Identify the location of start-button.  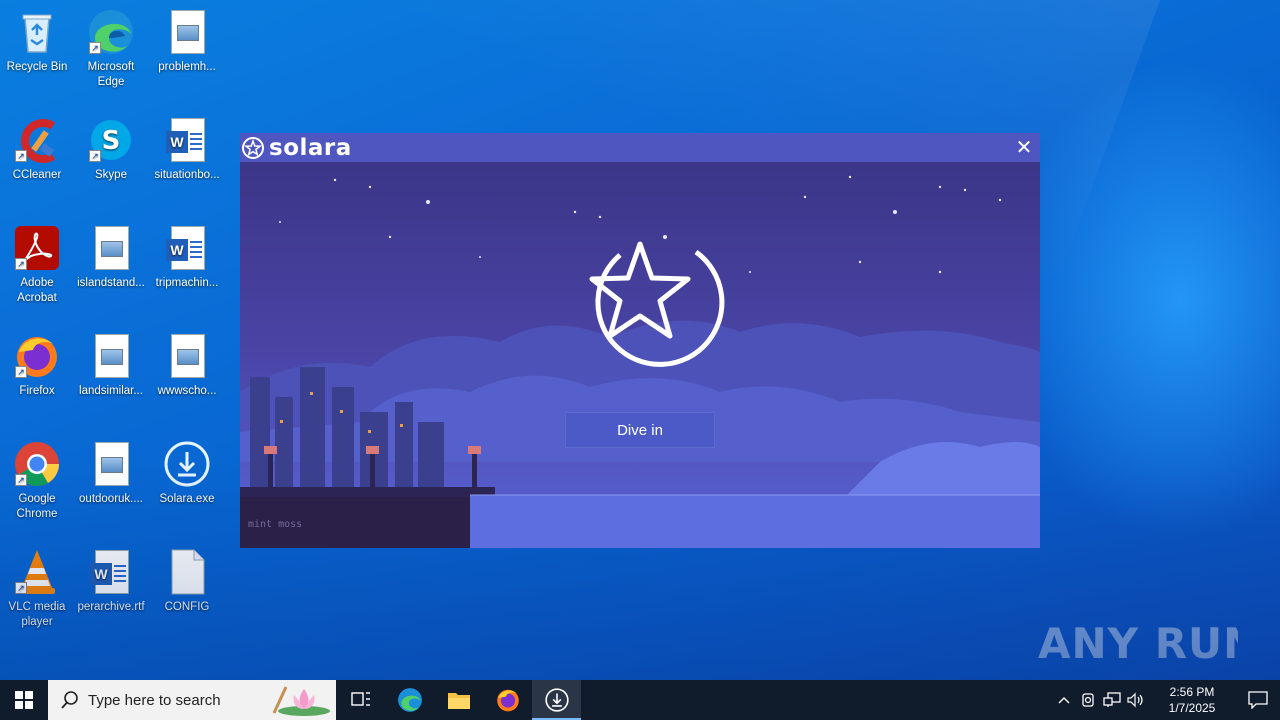
(24, 700).